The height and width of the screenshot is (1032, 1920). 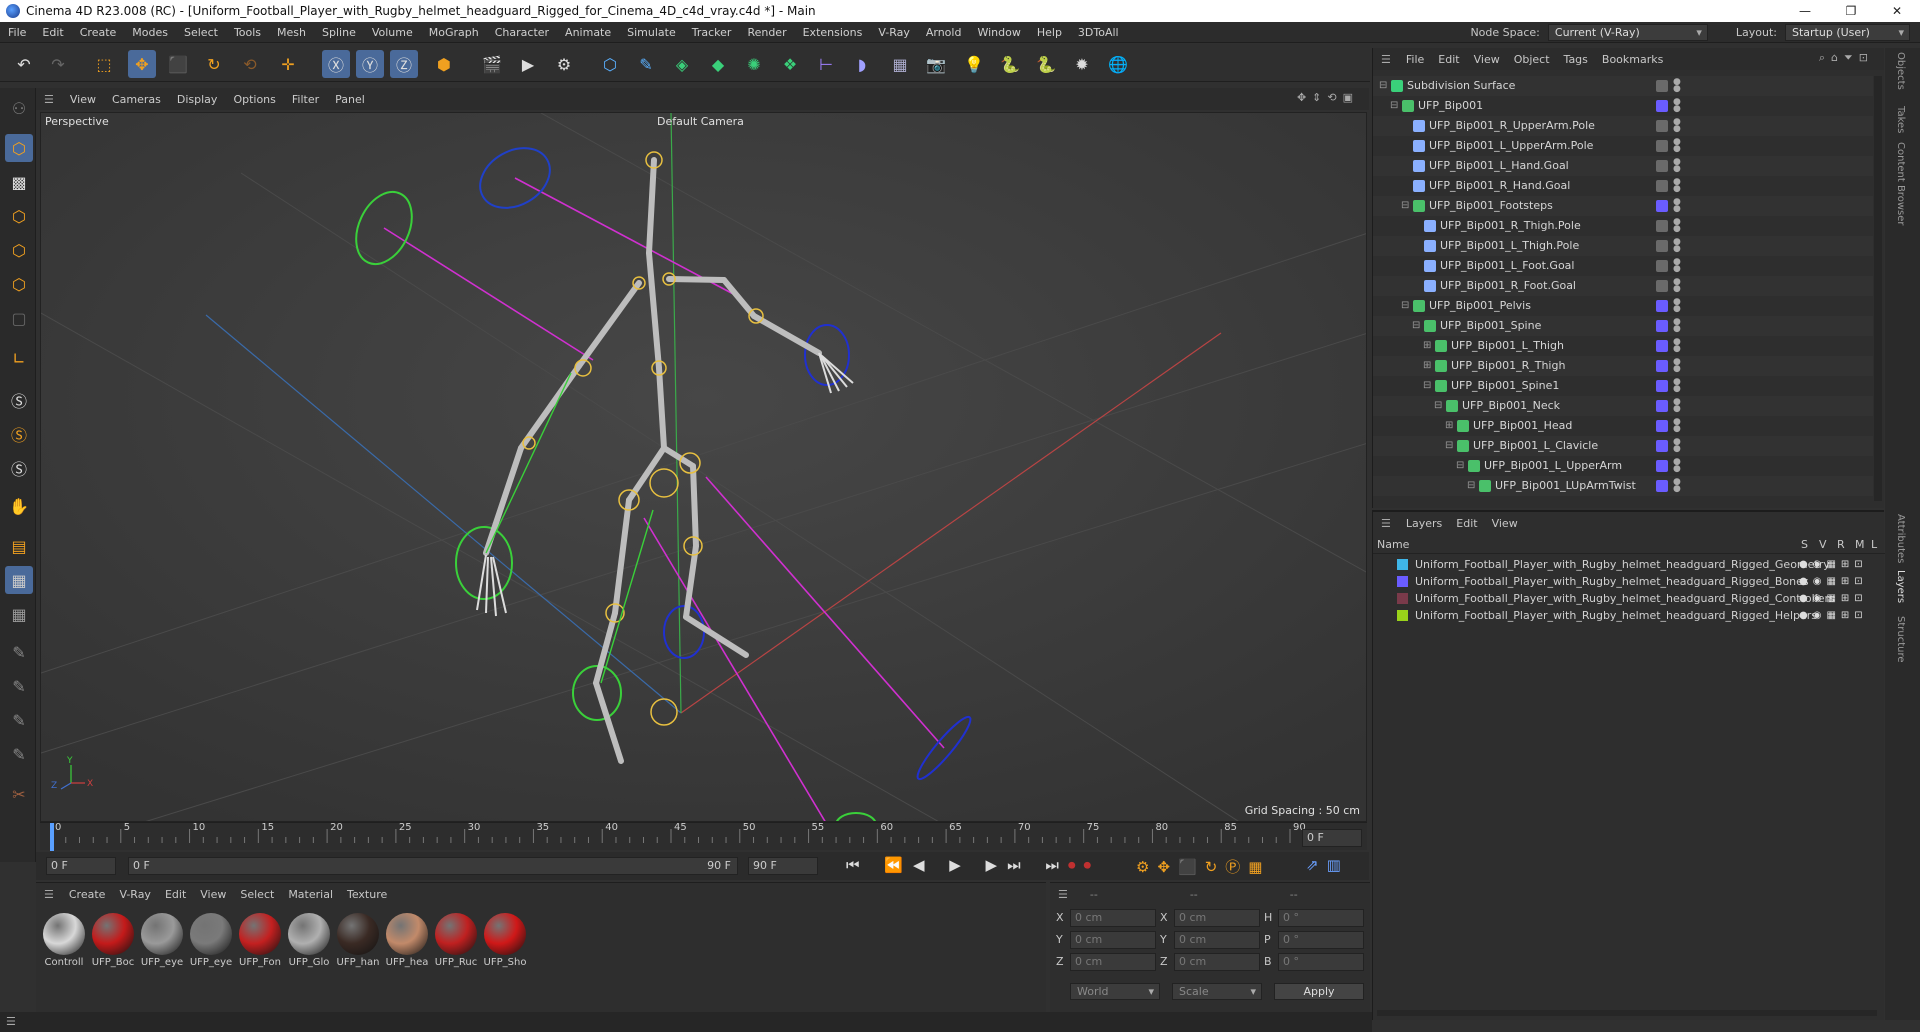 What do you see at coordinates (564, 64) in the screenshot?
I see `render-settings-icon: ⚙` at bounding box center [564, 64].